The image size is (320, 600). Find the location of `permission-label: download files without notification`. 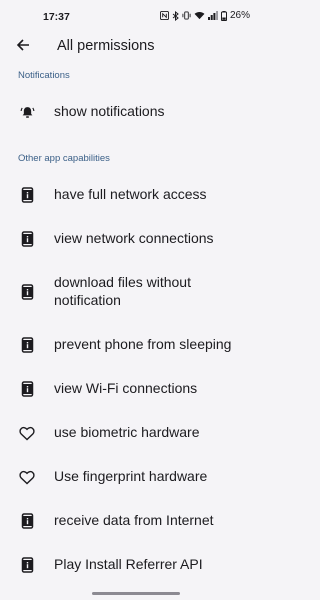

permission-label: download files without notification is located at coordinates (122, 291).